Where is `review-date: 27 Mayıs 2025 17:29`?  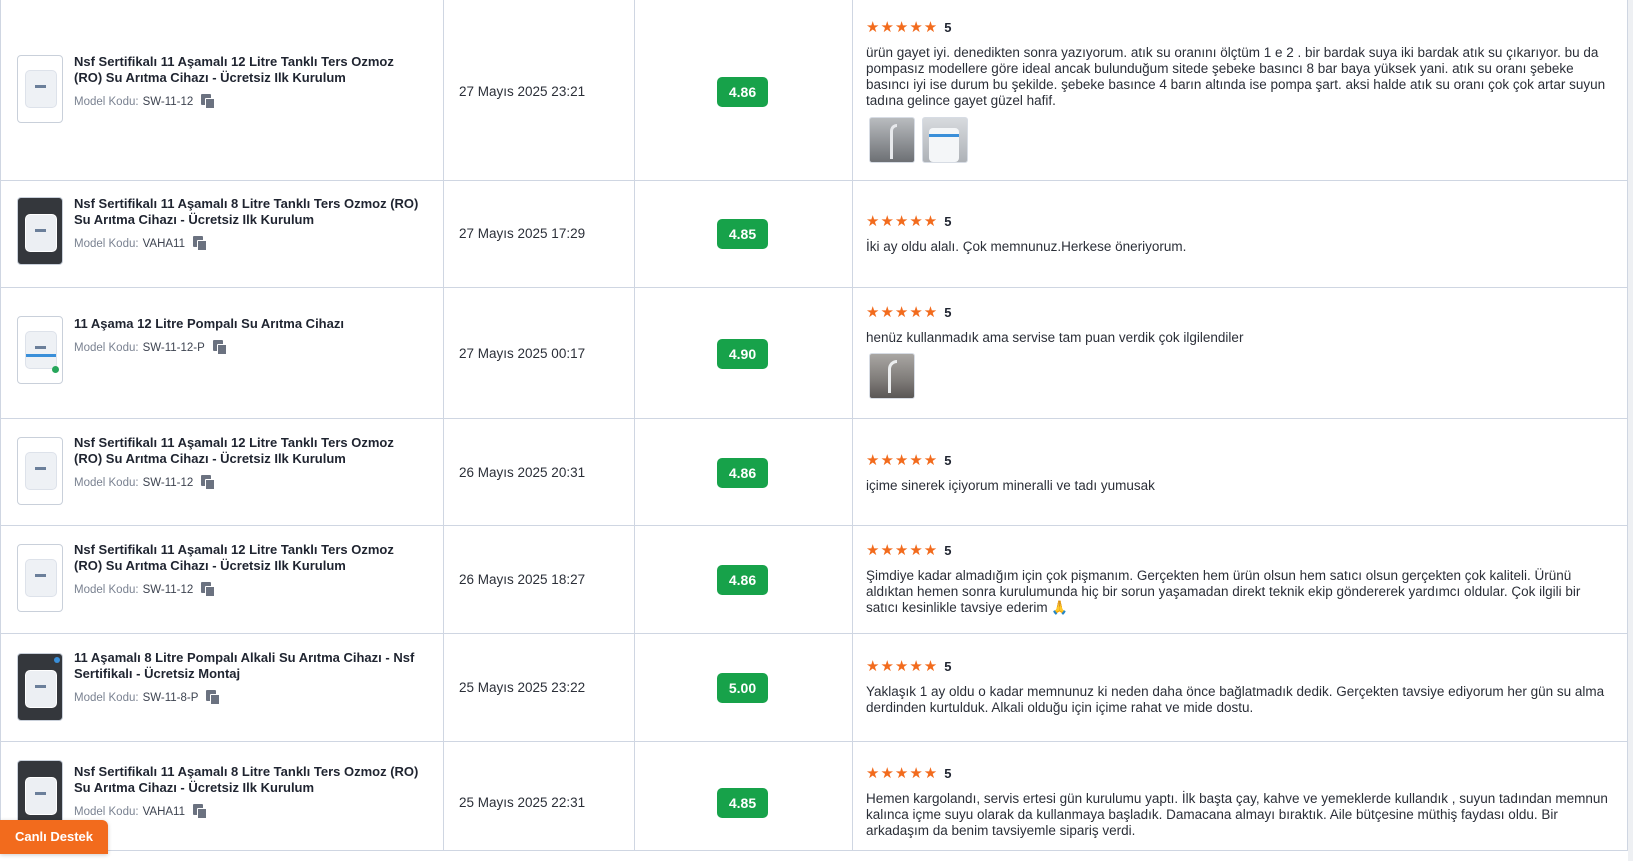 review-date: 27 Mayıs 2025 17:29 is located at coordinates (522, 233).